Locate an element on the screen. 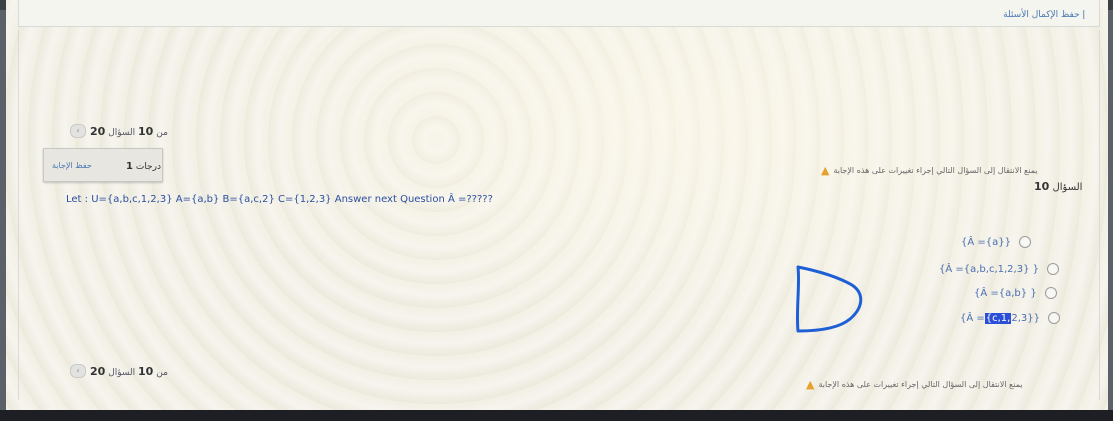 Image resolution: width=1113 pixels, height=421 pixels. question-navigation-bottom: ‹ 20 من 10 السؤال is located at coordinates (119, 371).